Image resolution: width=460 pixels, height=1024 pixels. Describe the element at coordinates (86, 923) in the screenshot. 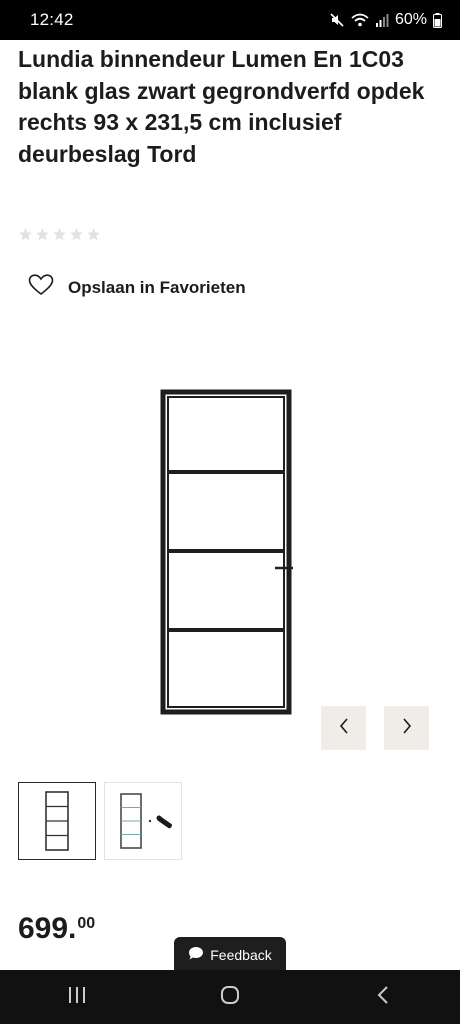

I see `price-cents: 00` at that location.